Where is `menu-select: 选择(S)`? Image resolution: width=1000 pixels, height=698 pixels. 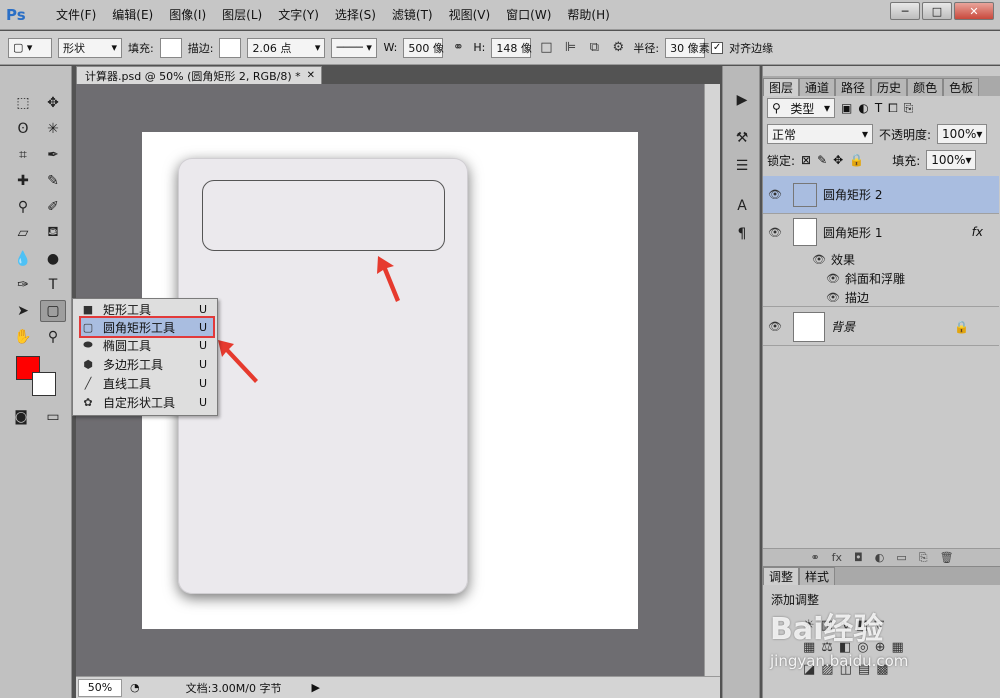
menu-select: 选择(S) is located at coordinates (355, 15).